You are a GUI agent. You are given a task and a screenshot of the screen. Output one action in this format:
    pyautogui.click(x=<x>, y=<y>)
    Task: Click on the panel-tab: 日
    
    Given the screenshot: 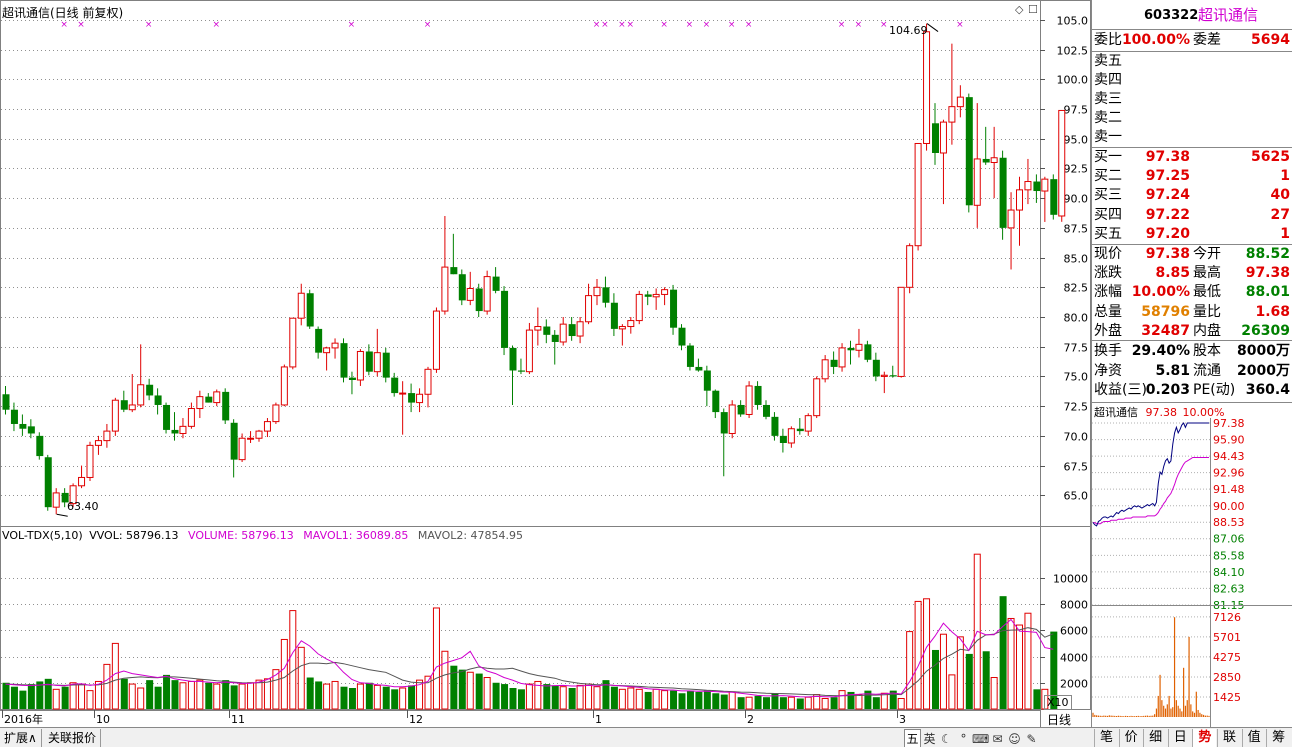 What is the action you would take?
    pyautogui.click(x=1179, y=738)
    